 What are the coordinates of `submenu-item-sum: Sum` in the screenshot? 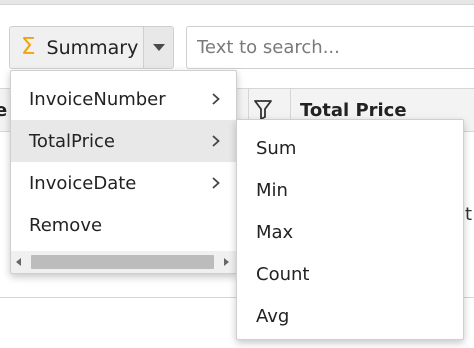 It's located at (350, 148).